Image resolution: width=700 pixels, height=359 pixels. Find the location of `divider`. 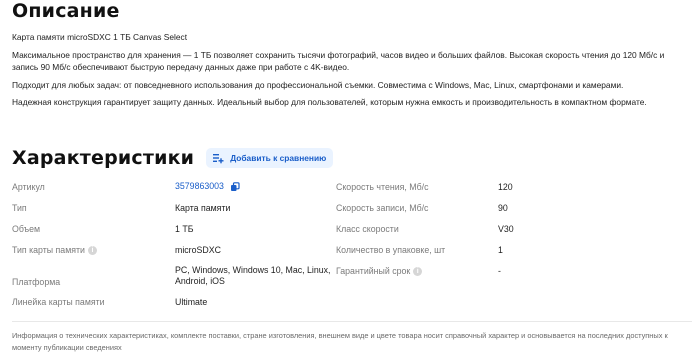

divider is located at coordinates (352, 321).